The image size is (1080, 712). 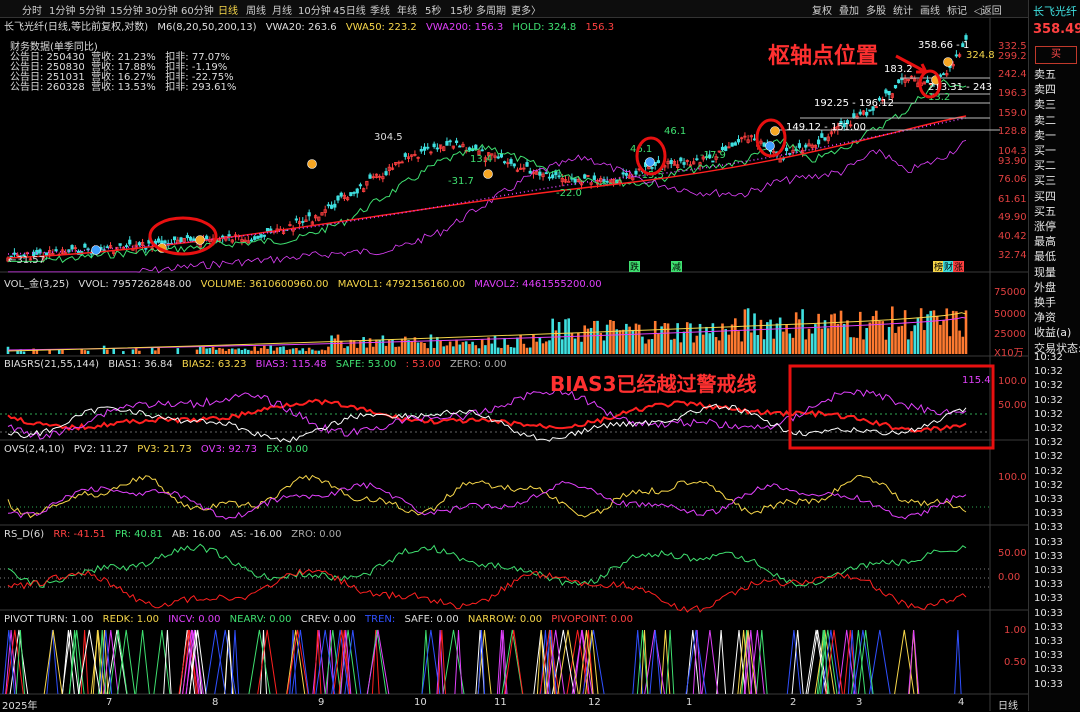 I want to click on y-tick-label: 93.90, so click(x=1012, y=161).